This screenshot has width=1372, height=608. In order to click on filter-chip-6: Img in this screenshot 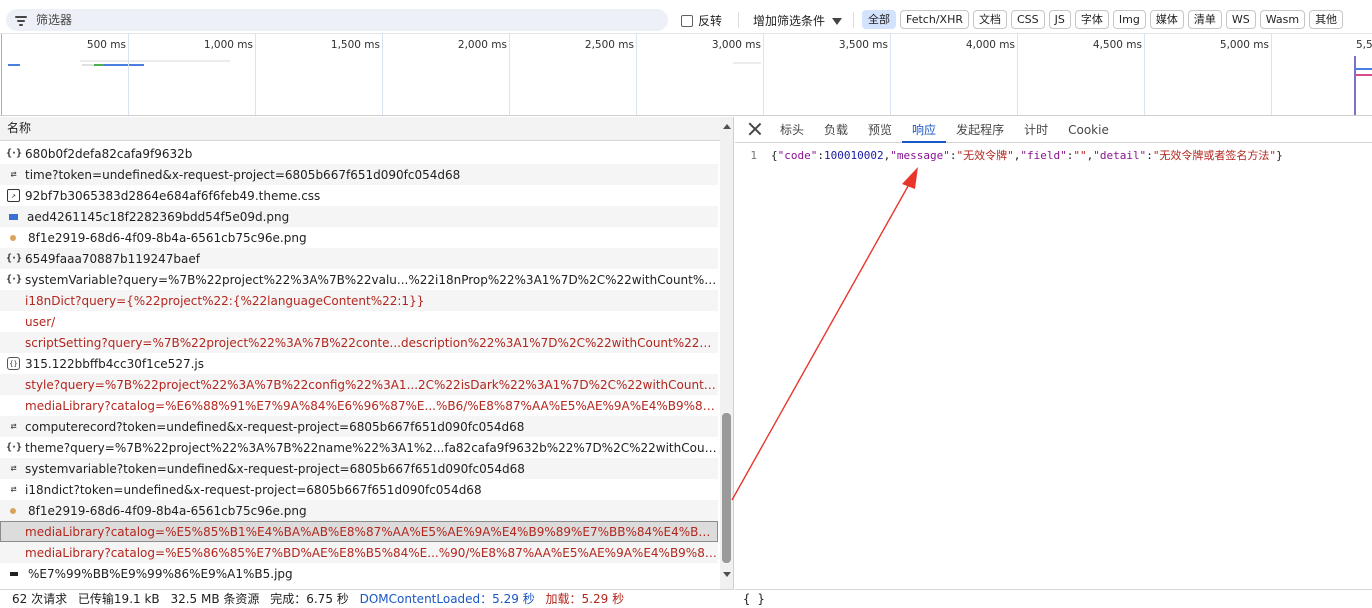, I will do `click(1129, 19)`.